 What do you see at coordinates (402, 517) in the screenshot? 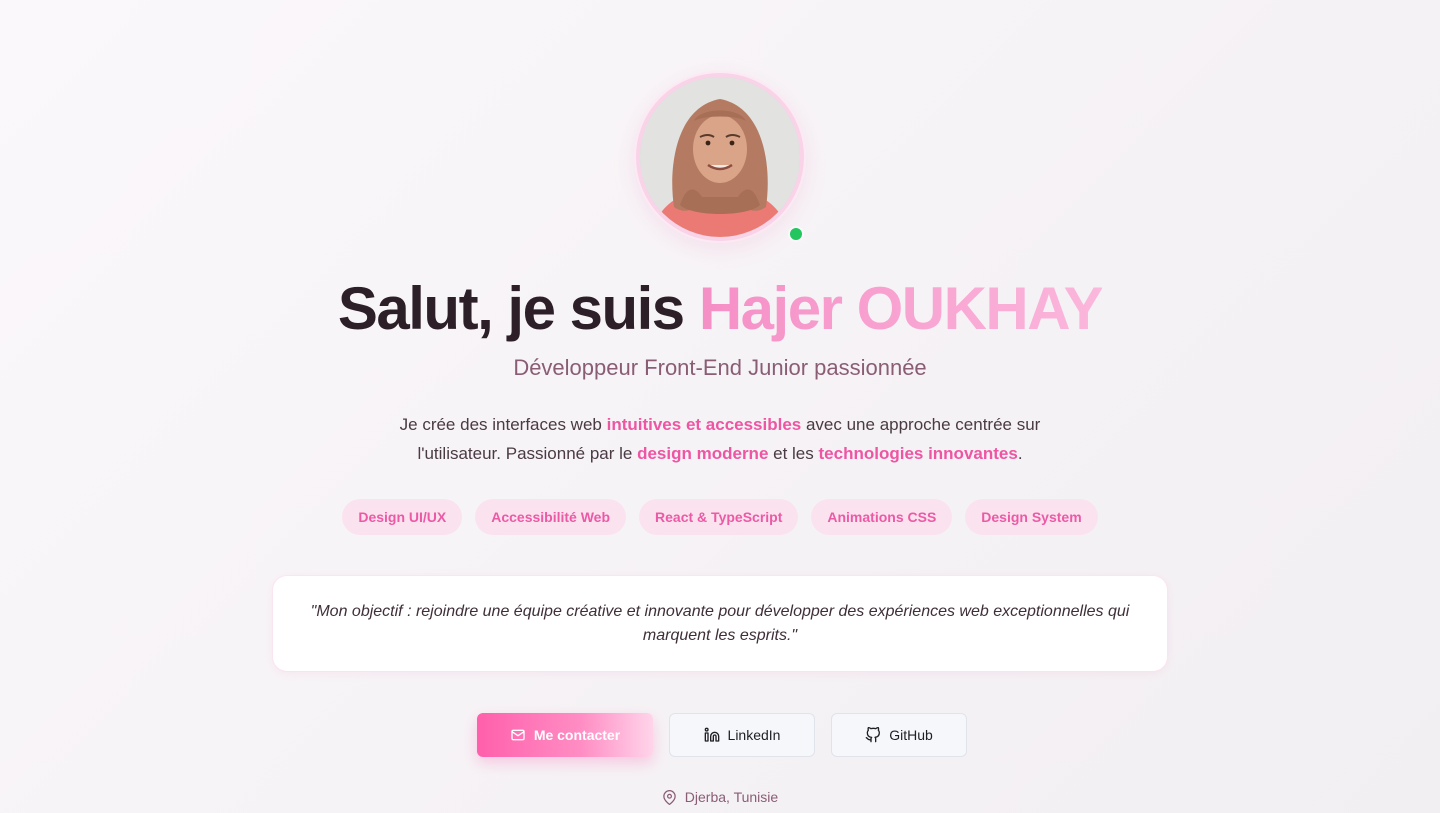
I see `skill-tag: Design UI/UX` at bounding box center [402, 517].